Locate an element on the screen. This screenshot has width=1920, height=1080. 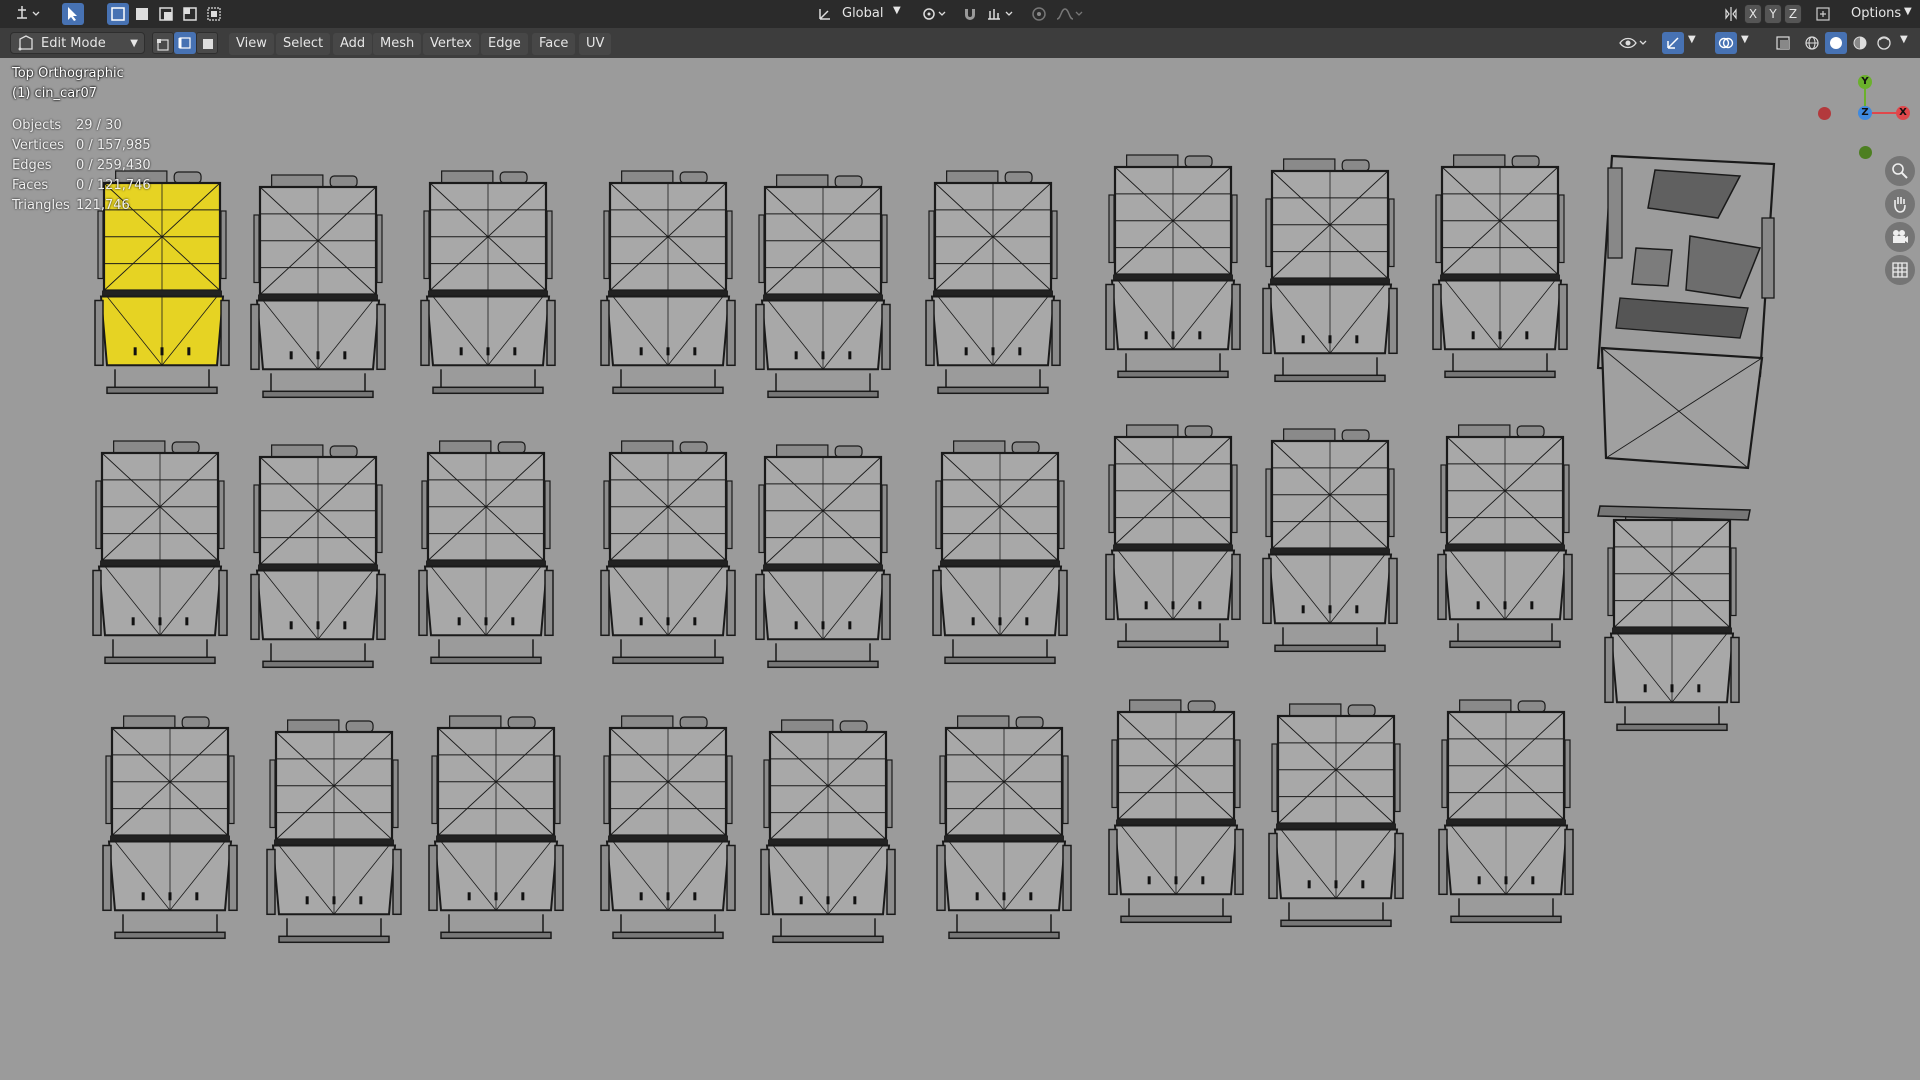
select-box-mode-intersect is located at coordinates (214, 14).